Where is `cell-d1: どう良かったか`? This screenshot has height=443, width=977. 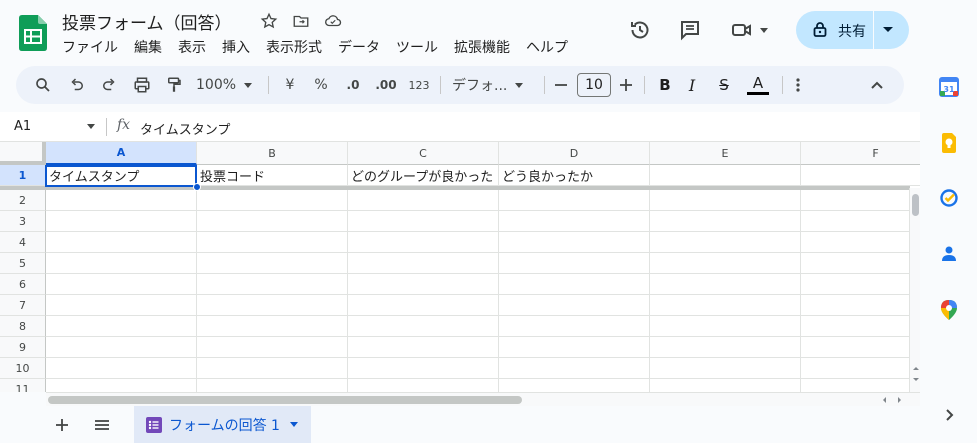 cell-d1: どう良かったか is located at coordinates (574, 175).